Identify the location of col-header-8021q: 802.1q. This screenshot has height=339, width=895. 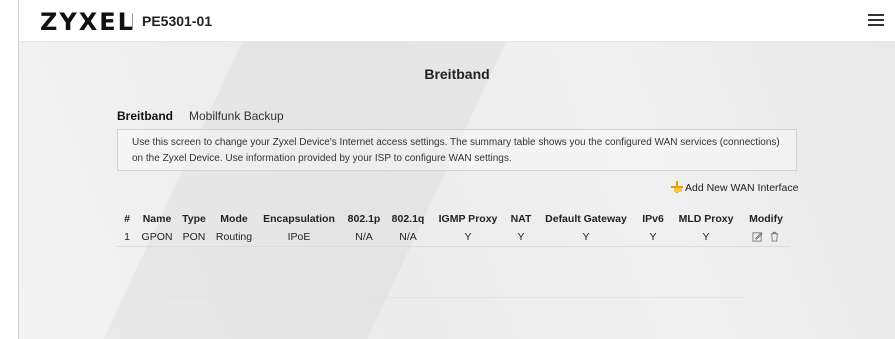
(408, 219).